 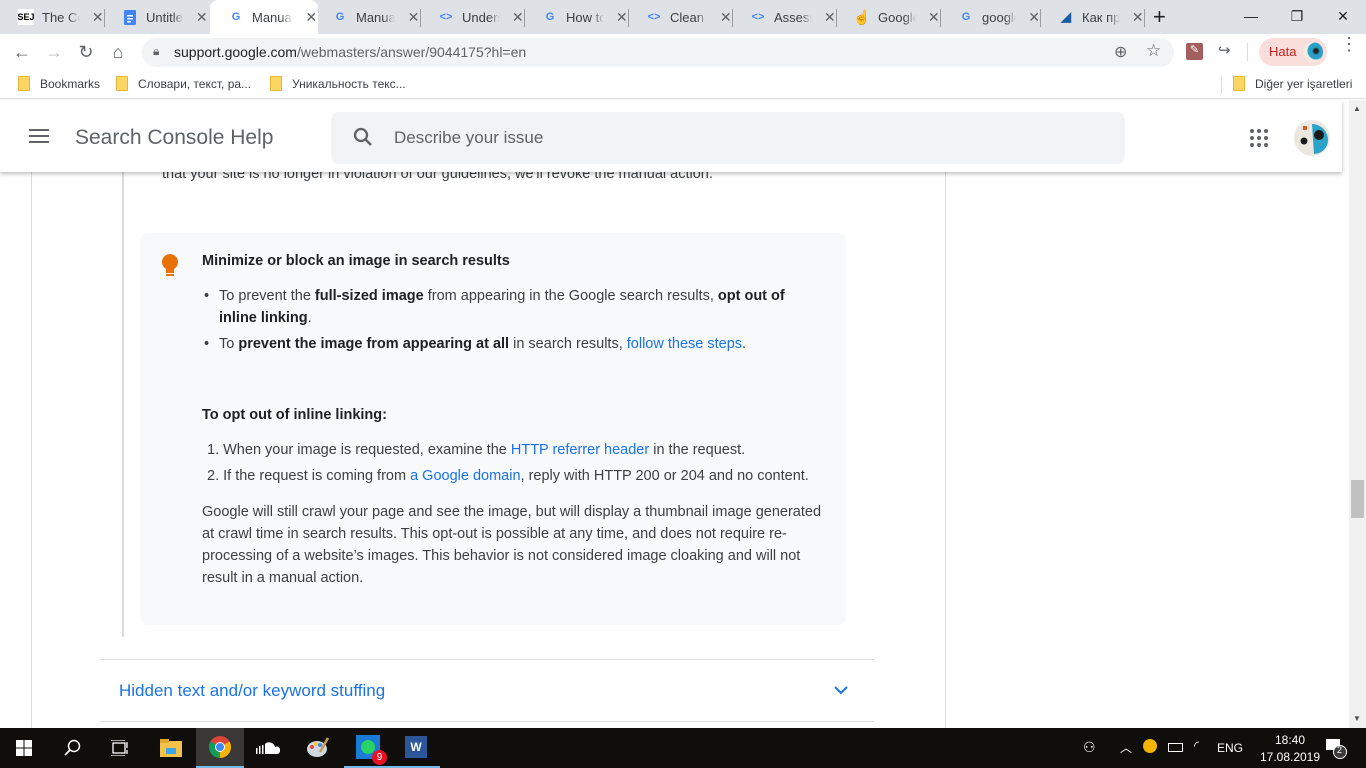 What do you see at coordinates (487, 691) in the screenshot?
I see `accordion-hidden-text: Hidden text and/or keyword stuffing` at bounding box center [487, 691].